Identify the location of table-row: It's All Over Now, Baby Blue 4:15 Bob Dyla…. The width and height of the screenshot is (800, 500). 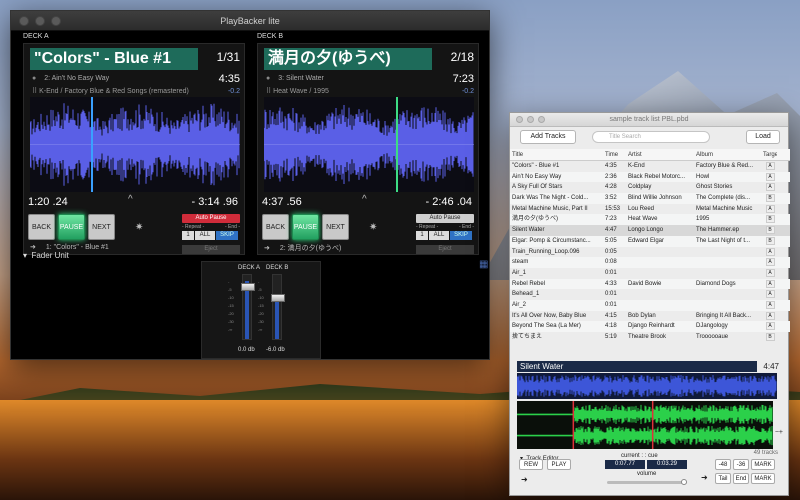
(650, 316).